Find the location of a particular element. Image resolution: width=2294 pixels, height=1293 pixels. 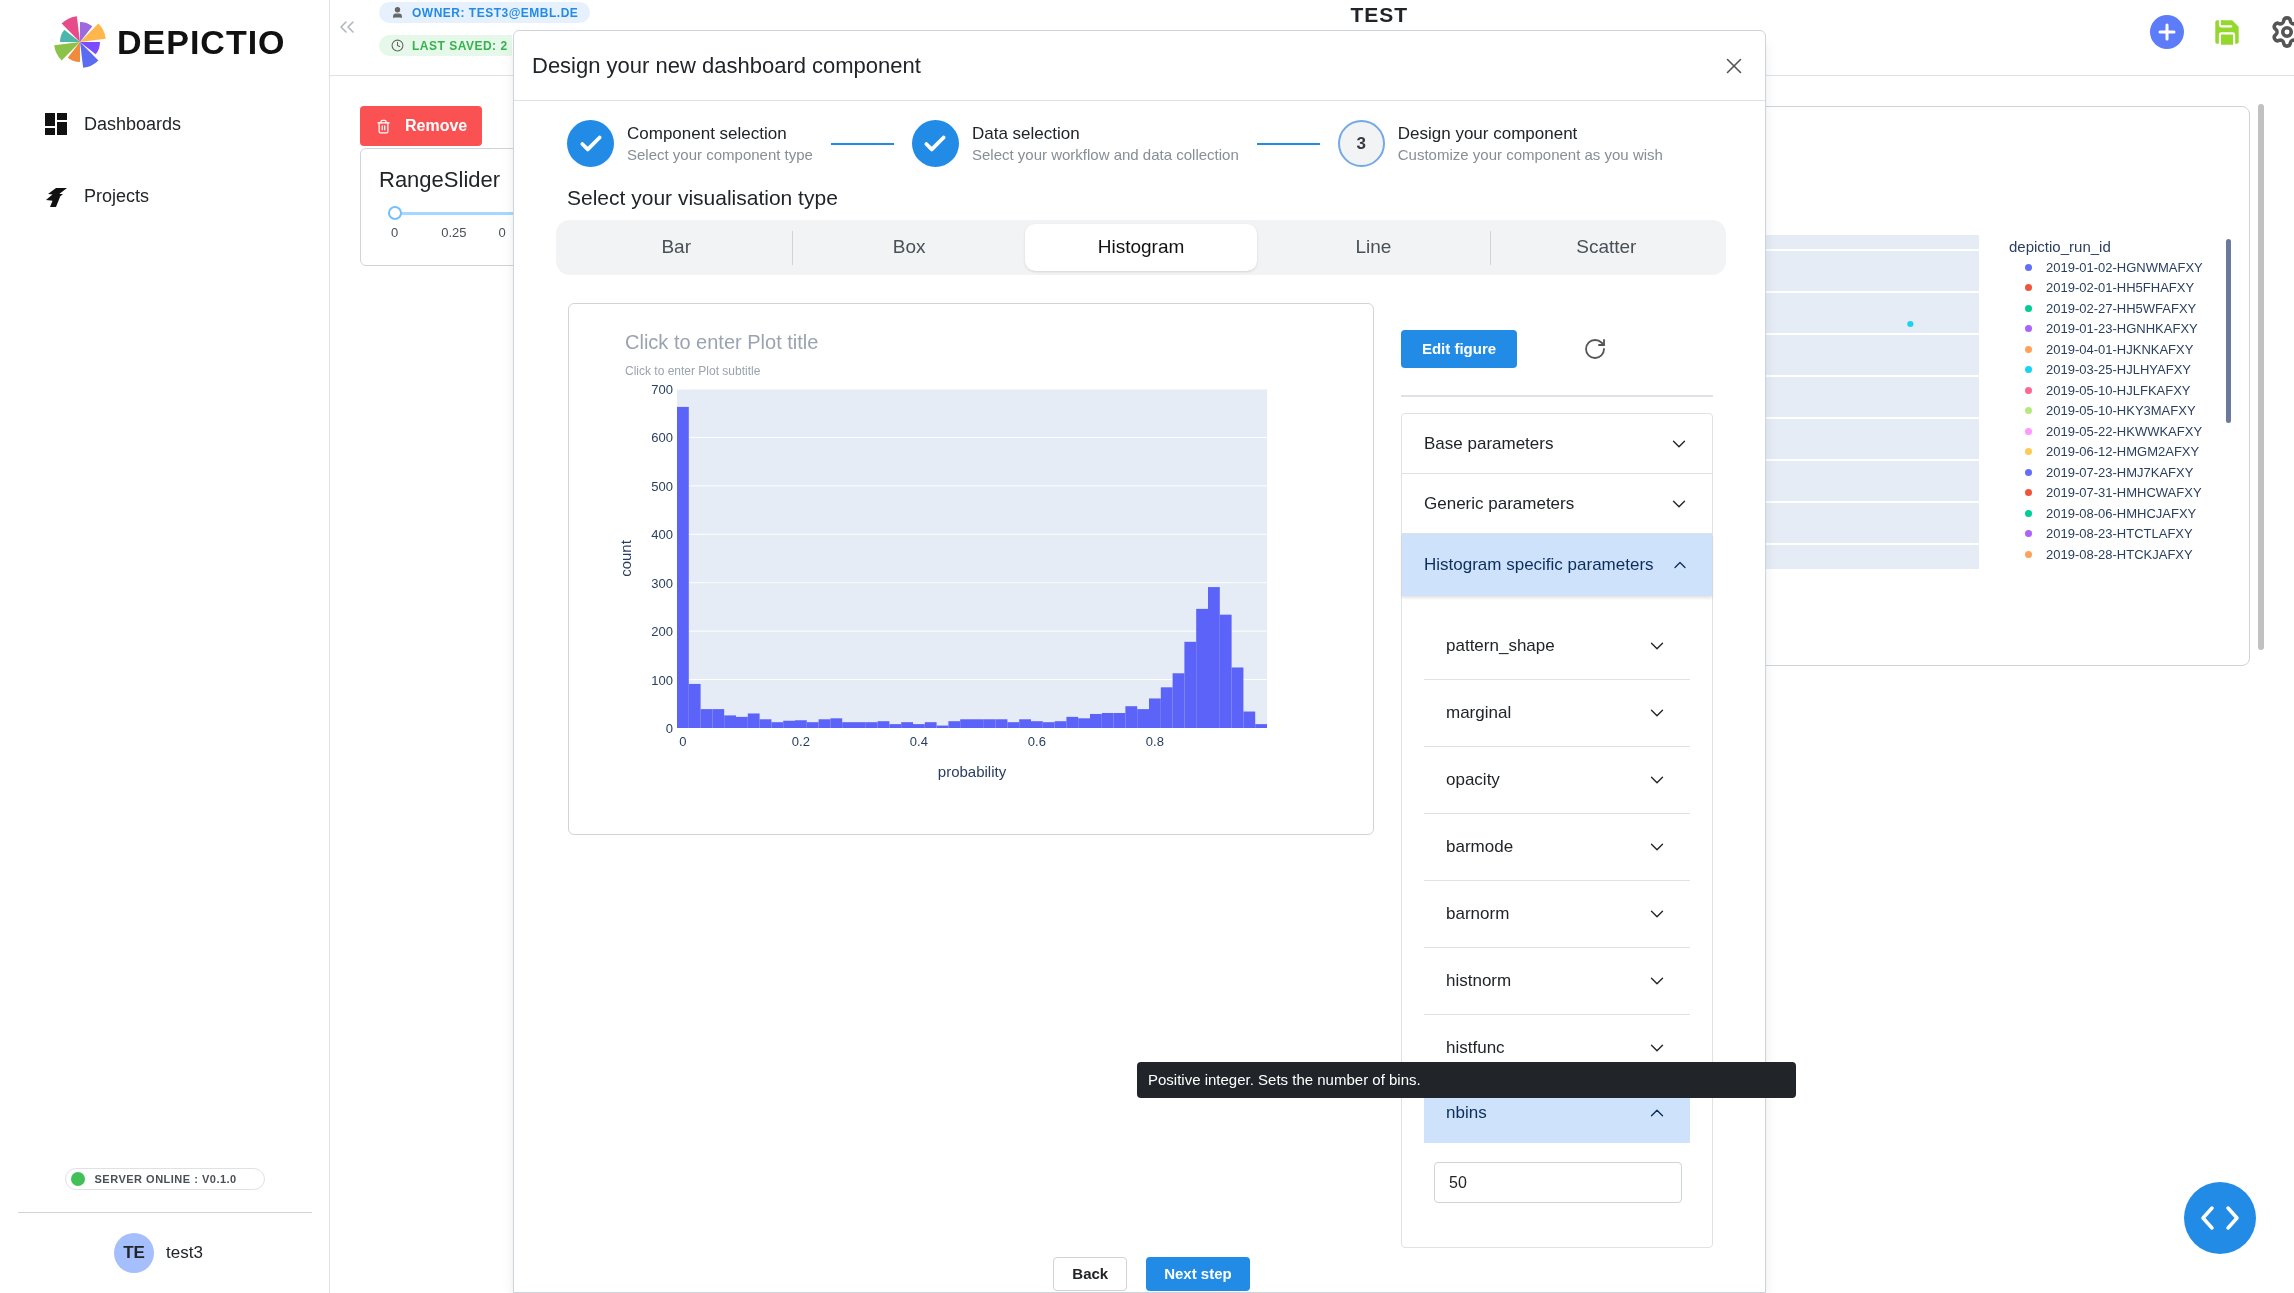

y-tick-label: 300 is located at coordinates (662, 583).